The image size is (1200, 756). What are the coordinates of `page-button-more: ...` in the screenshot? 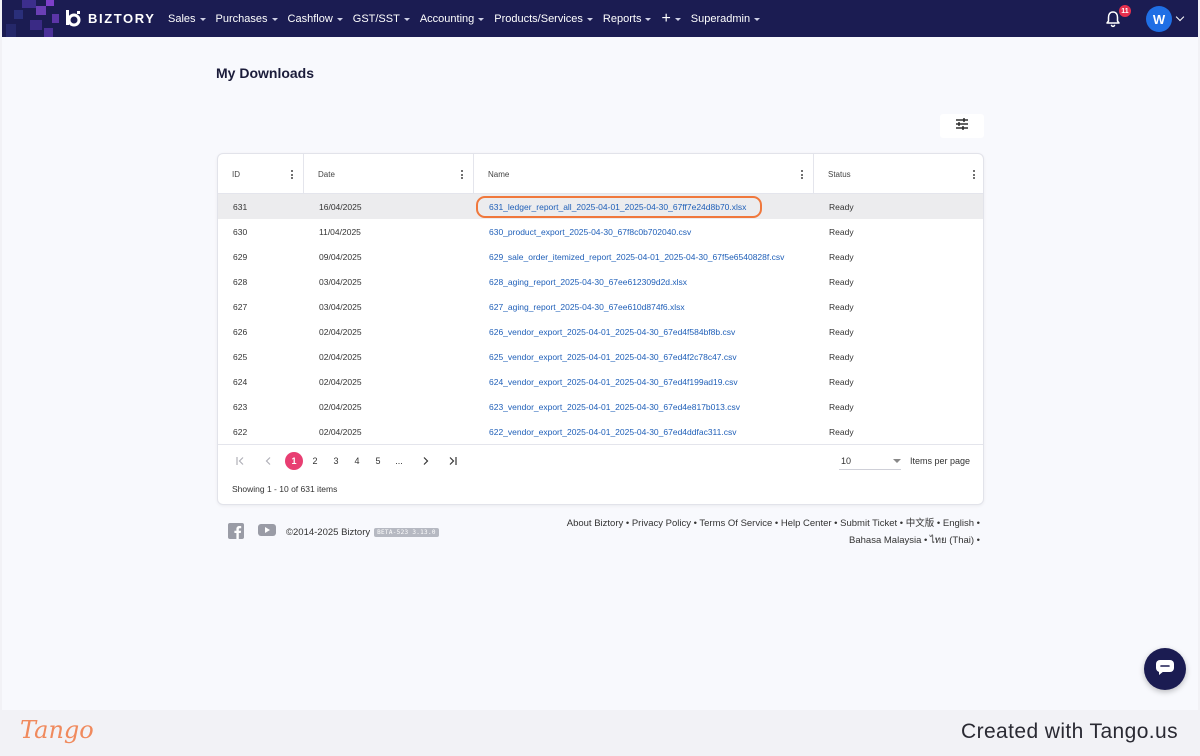 It's located at (399, 461).